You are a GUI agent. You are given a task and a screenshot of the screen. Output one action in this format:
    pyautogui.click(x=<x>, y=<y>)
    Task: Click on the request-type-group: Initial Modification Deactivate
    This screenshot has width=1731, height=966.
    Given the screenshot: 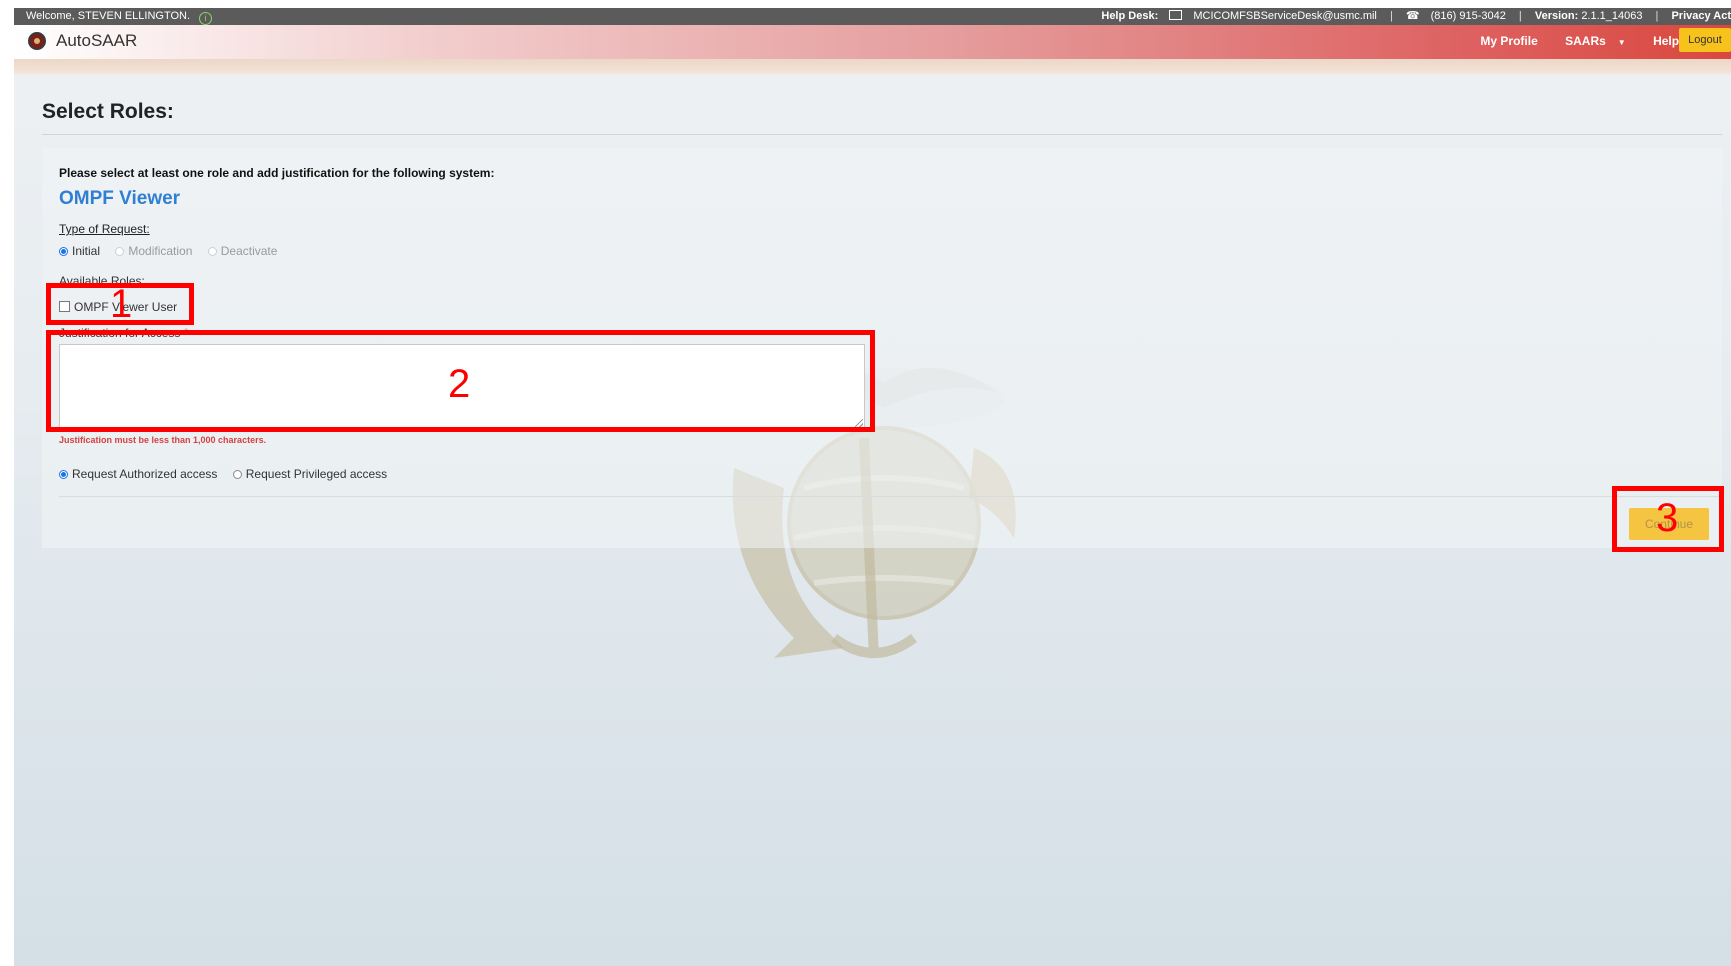 What is the action you would take?
    pyautogui.click(x=168, y=251)
    